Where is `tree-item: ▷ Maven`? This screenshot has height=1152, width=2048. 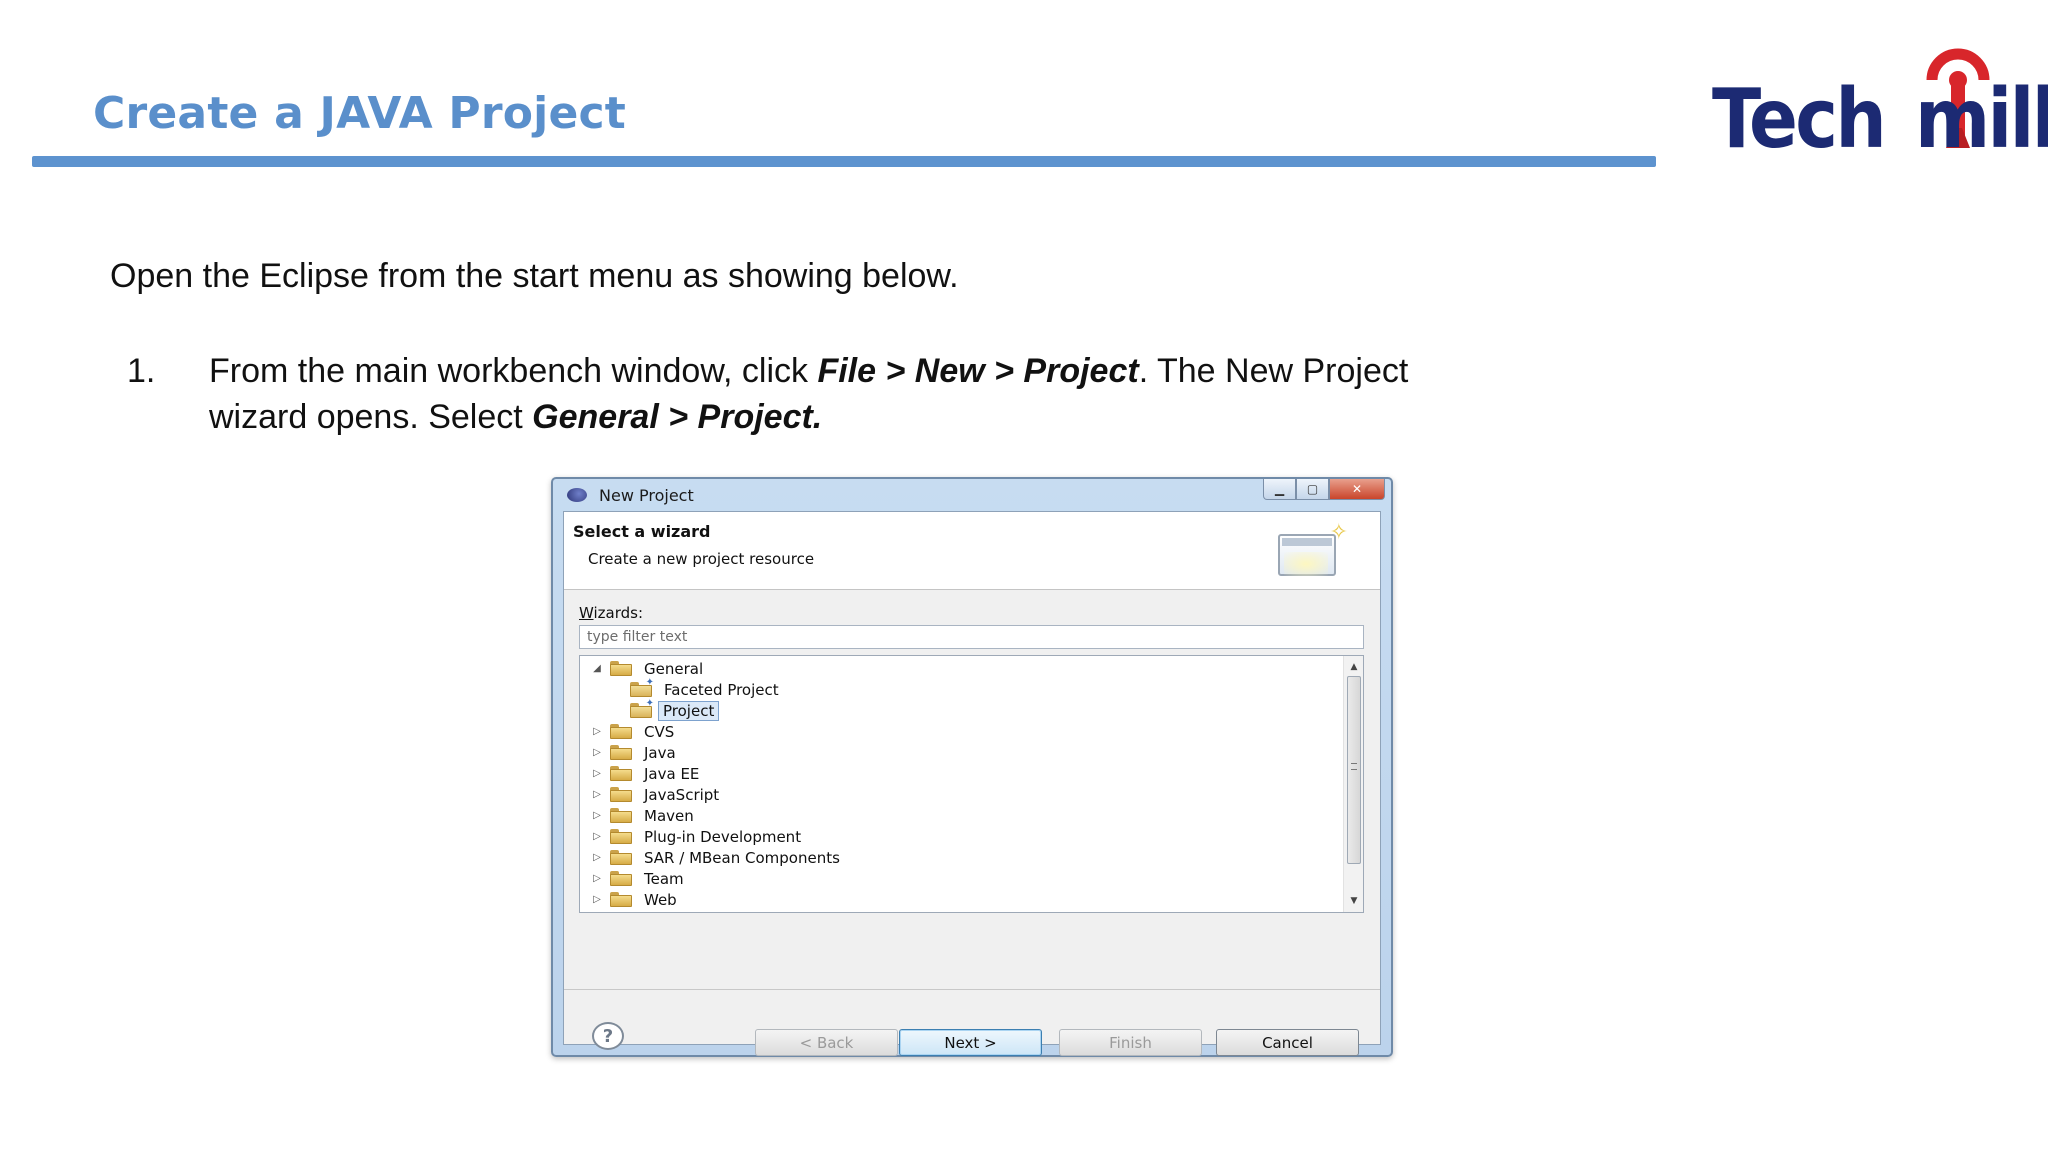 tree-item: ▷ Maven is located at coordinates (645, 815).